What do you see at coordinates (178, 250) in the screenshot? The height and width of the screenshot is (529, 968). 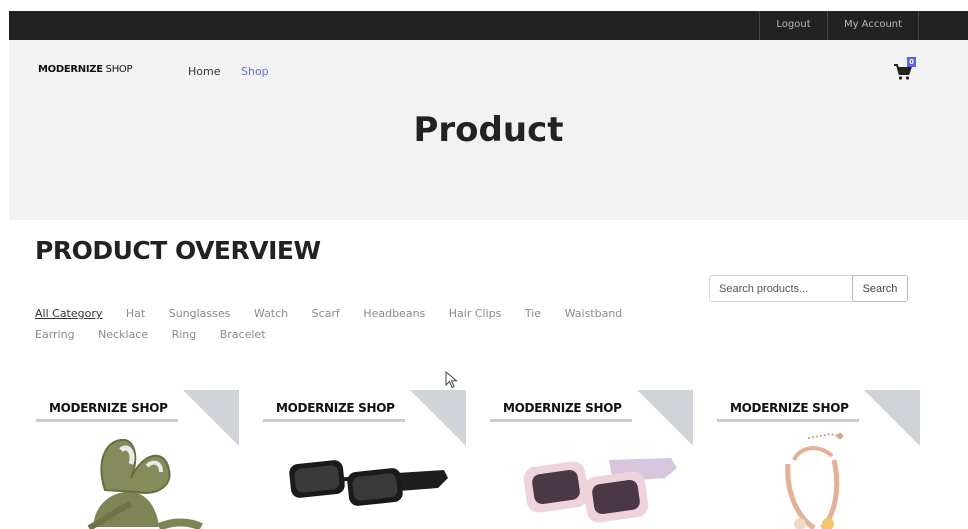 I see `section-title: PRODUCT OVERVIEW` at bounding box center [178, 250].